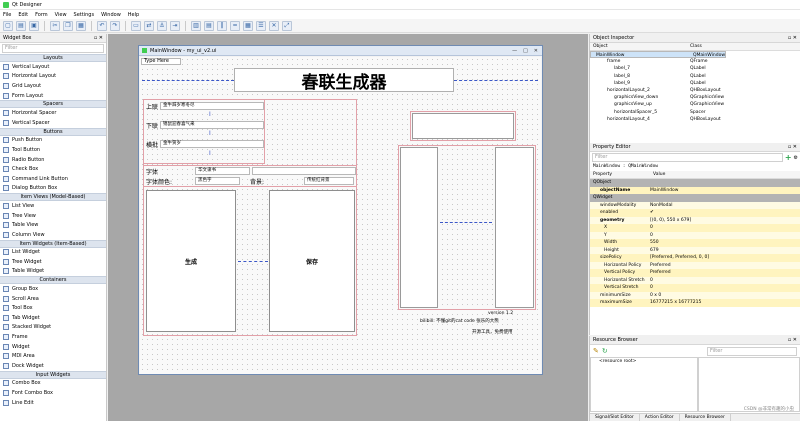 The height and width of the screenshot is (421, 800). What do you see at coordinates (749, 384) in the screenshot?
I see `resource-contents` at bounding box center [749, 384].